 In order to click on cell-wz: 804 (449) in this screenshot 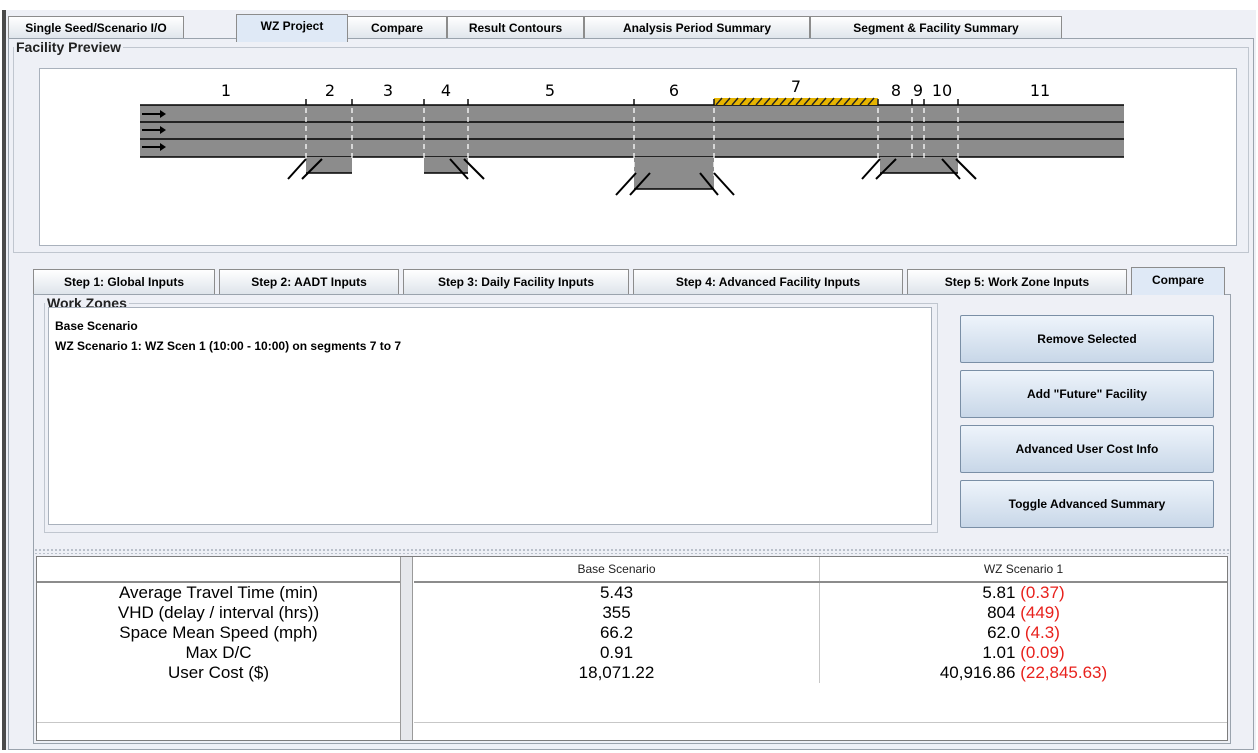, I will do `click(1023, 613)`.